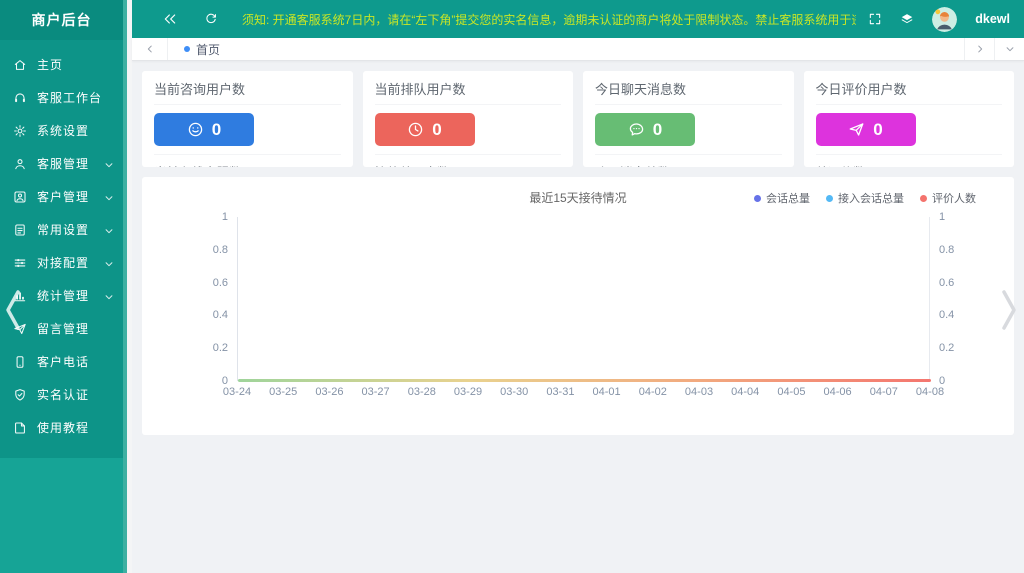  I want to click on x-tick-label: 04-04, so click(745, 392).